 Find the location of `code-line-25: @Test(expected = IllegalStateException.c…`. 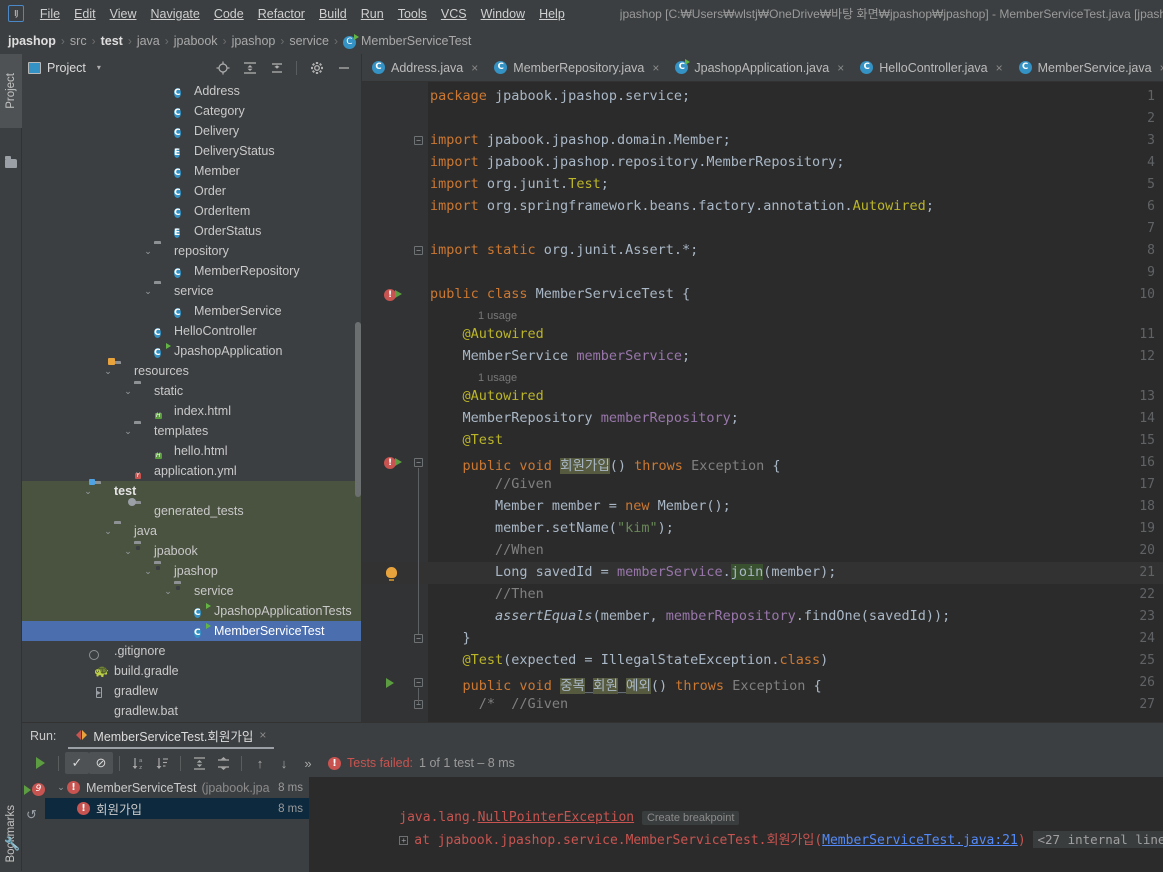

code-line-25: @Test(expected = IllegalStateException.c… is located at coordinates (629, 660).